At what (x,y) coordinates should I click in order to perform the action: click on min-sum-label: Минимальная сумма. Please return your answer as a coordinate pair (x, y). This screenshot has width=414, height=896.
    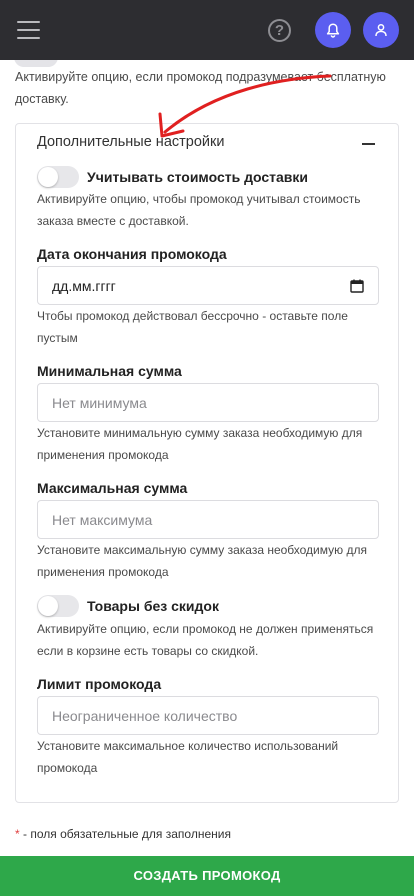
    Looking at the image, I should click on (109, 371).